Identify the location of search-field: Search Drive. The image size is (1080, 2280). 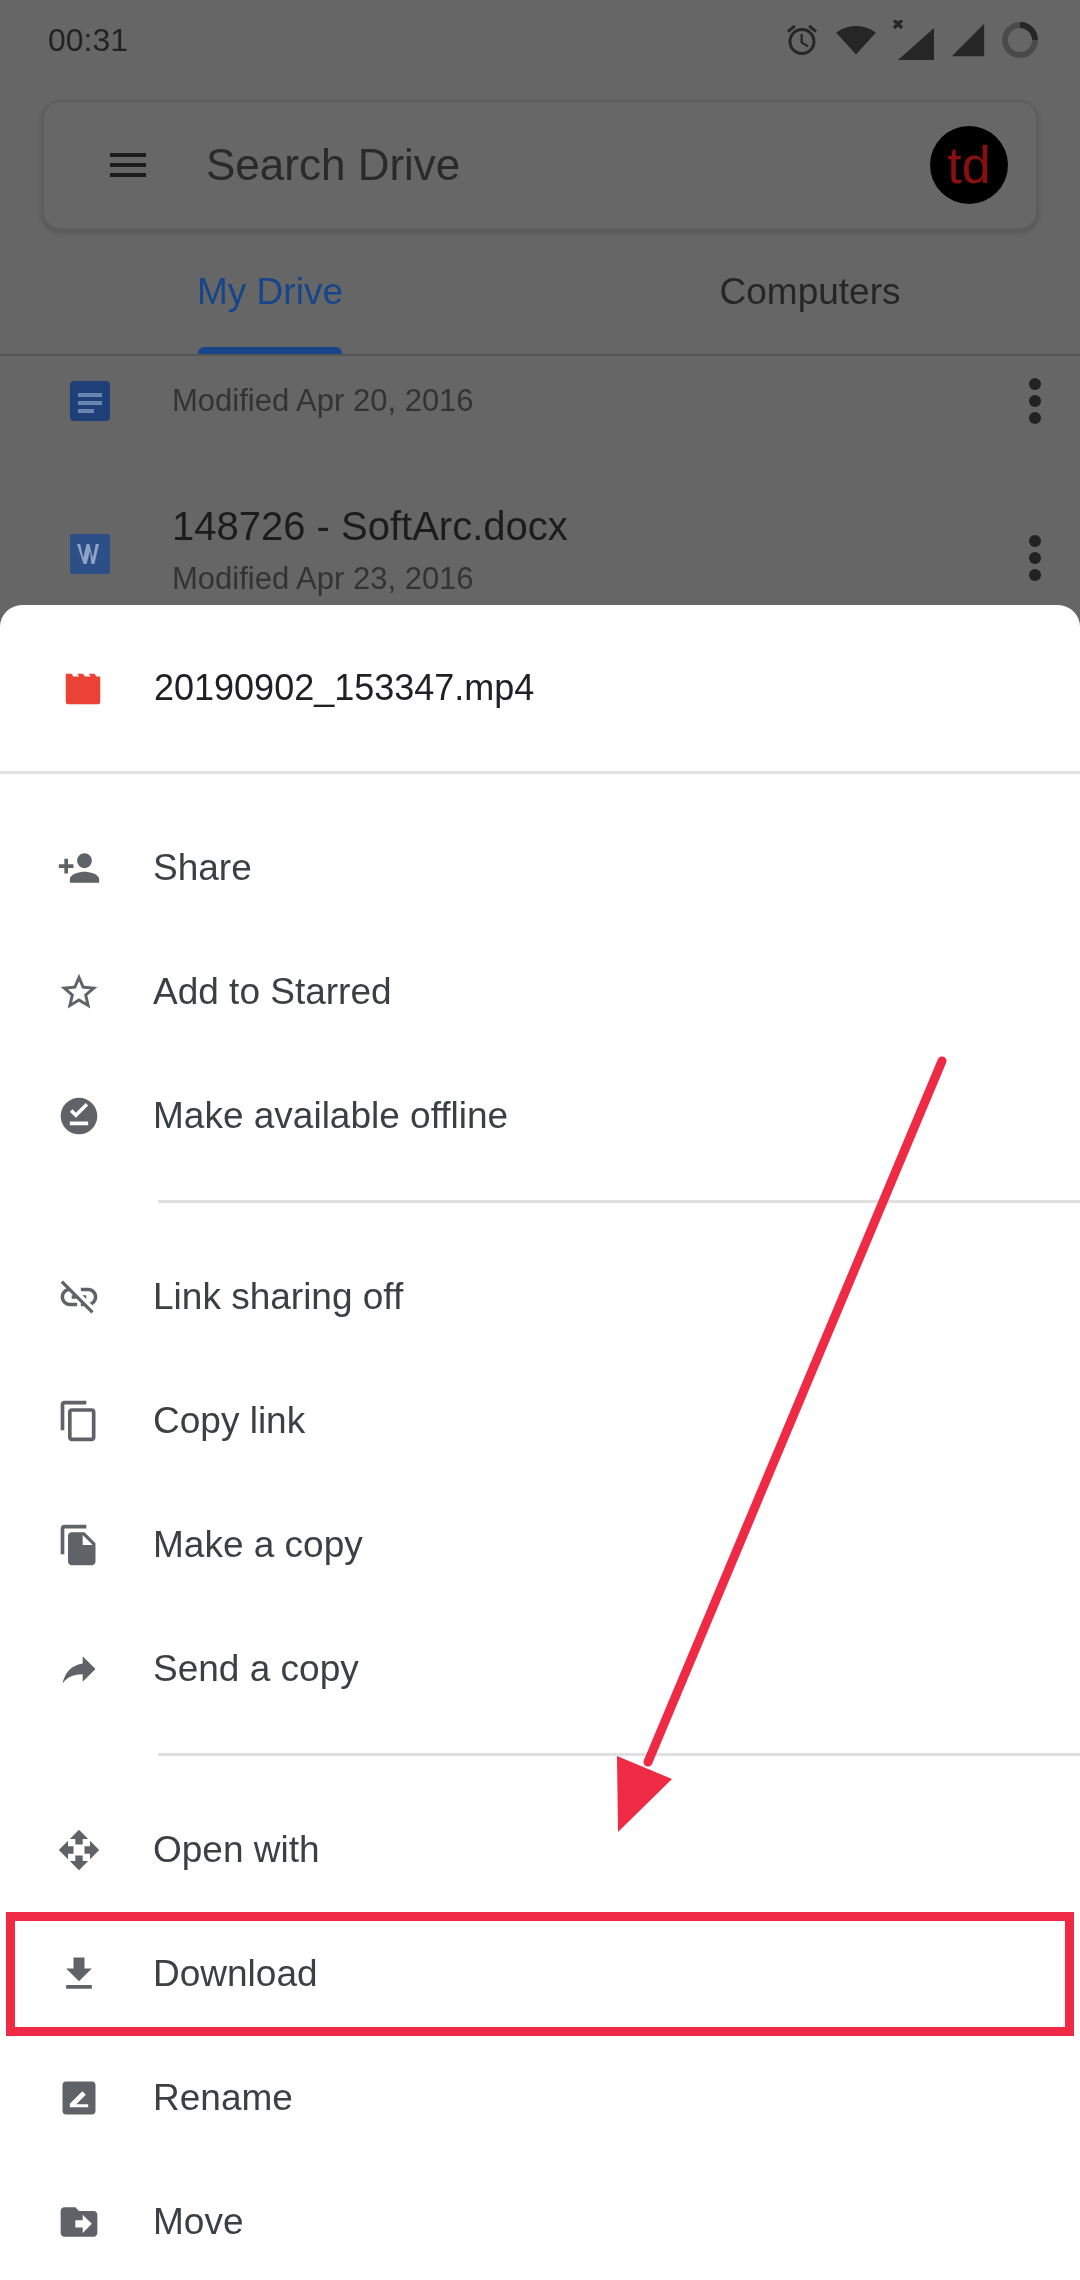
(567, 165).